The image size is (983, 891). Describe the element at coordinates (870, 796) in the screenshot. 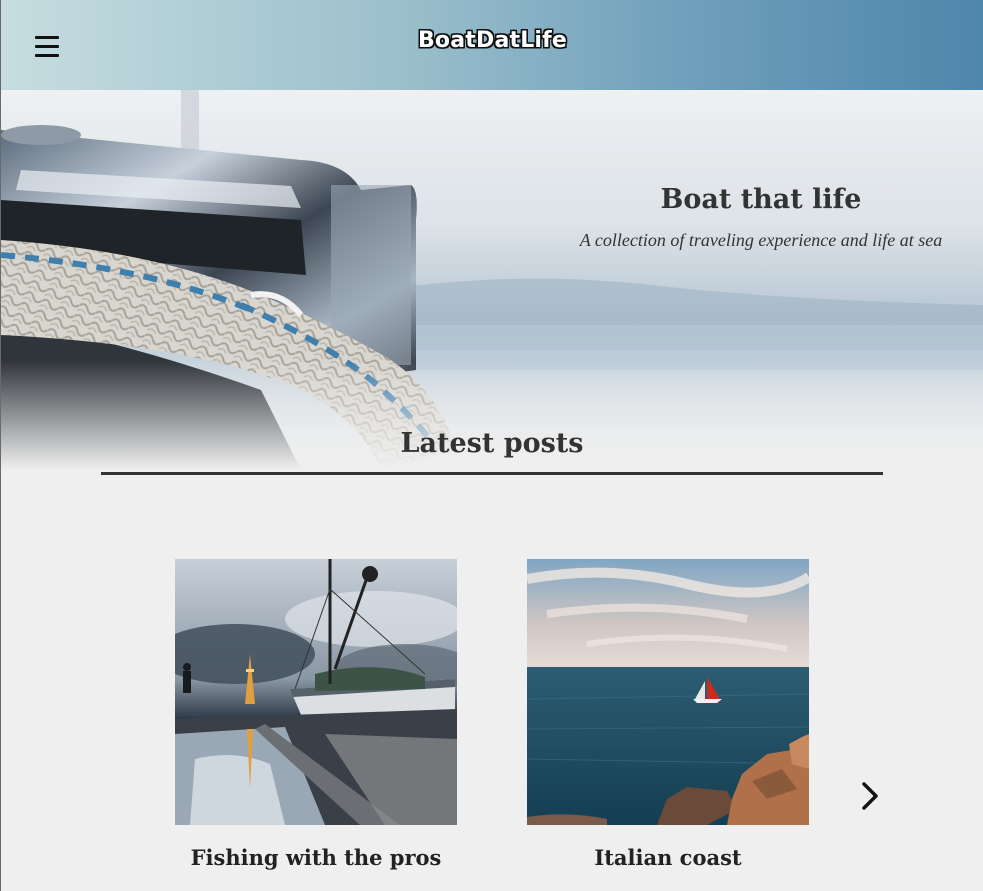

I see `chevron-right-icon` at that location.